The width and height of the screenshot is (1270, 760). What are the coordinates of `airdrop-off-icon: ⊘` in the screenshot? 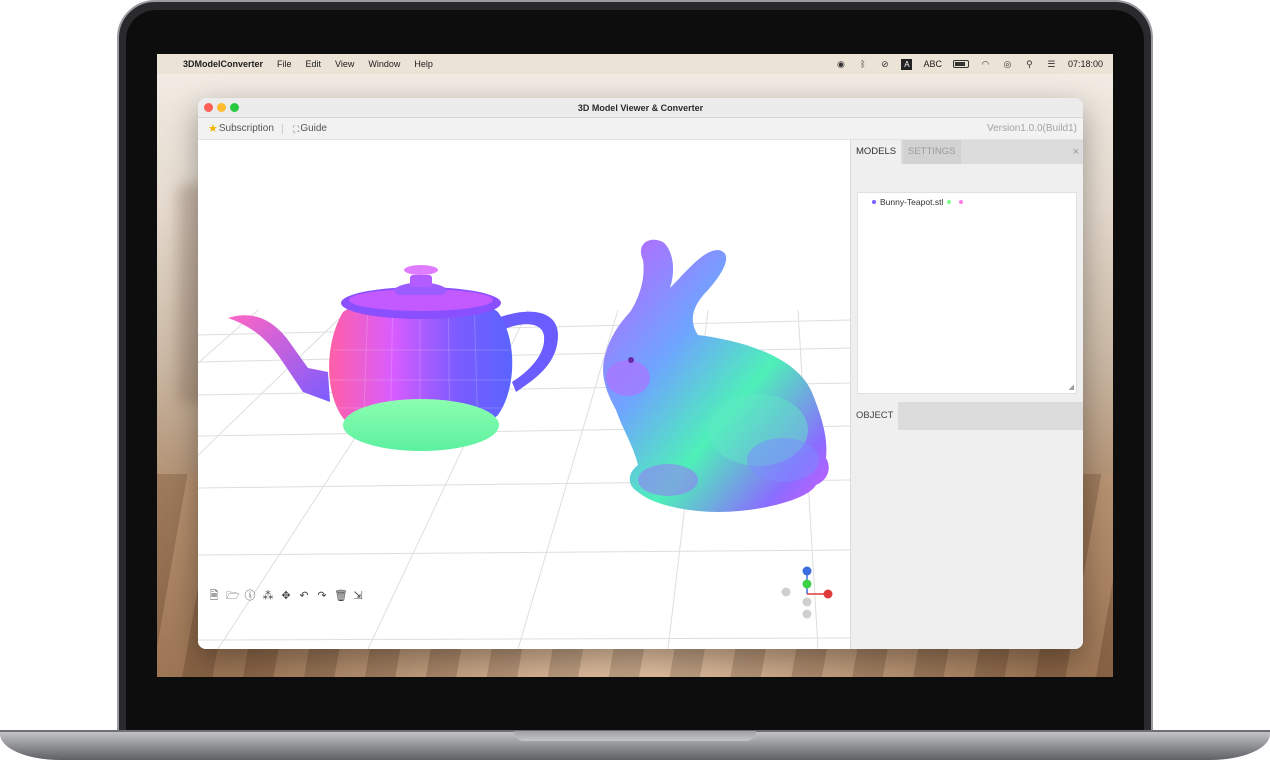 It's located at (884, 64).